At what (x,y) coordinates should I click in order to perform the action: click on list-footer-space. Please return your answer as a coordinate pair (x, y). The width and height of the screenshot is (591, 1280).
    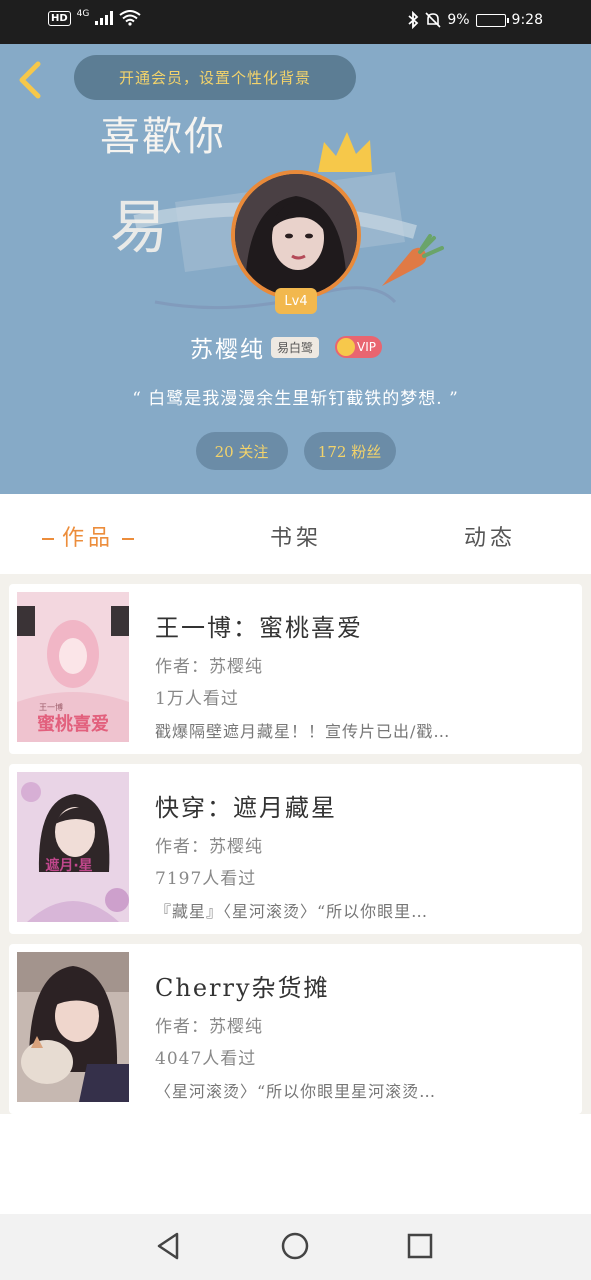
    Looking at the image, I should click on (295, 1164).